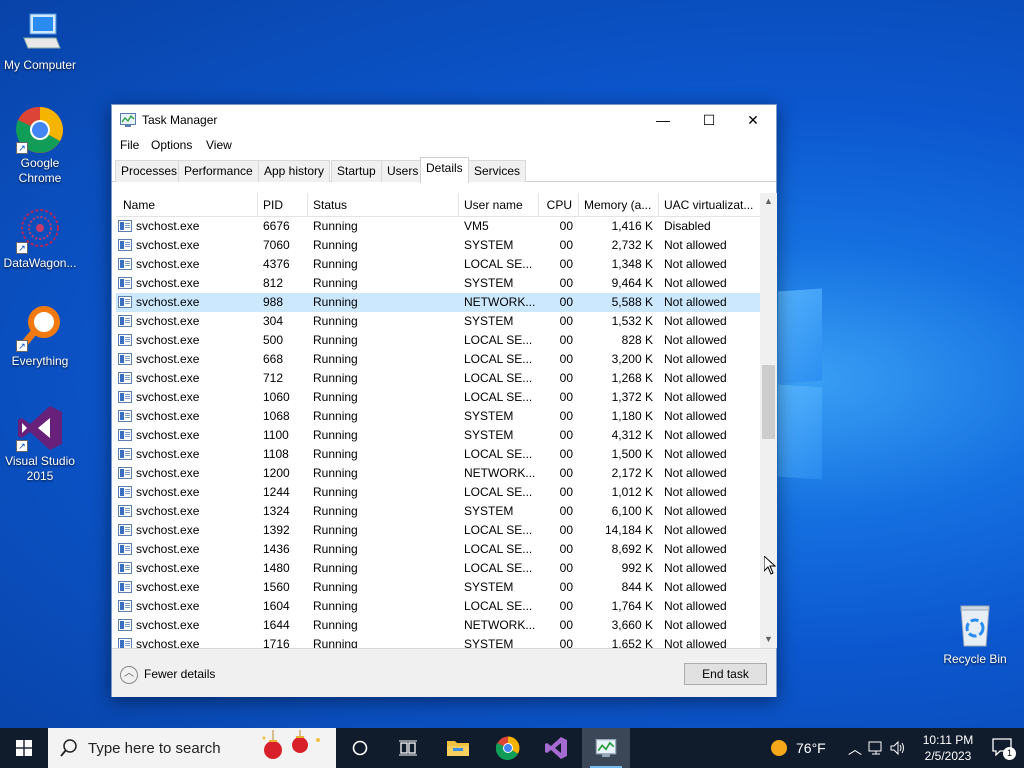  I want to click on tab-app-history: App history, so click(294, 171).